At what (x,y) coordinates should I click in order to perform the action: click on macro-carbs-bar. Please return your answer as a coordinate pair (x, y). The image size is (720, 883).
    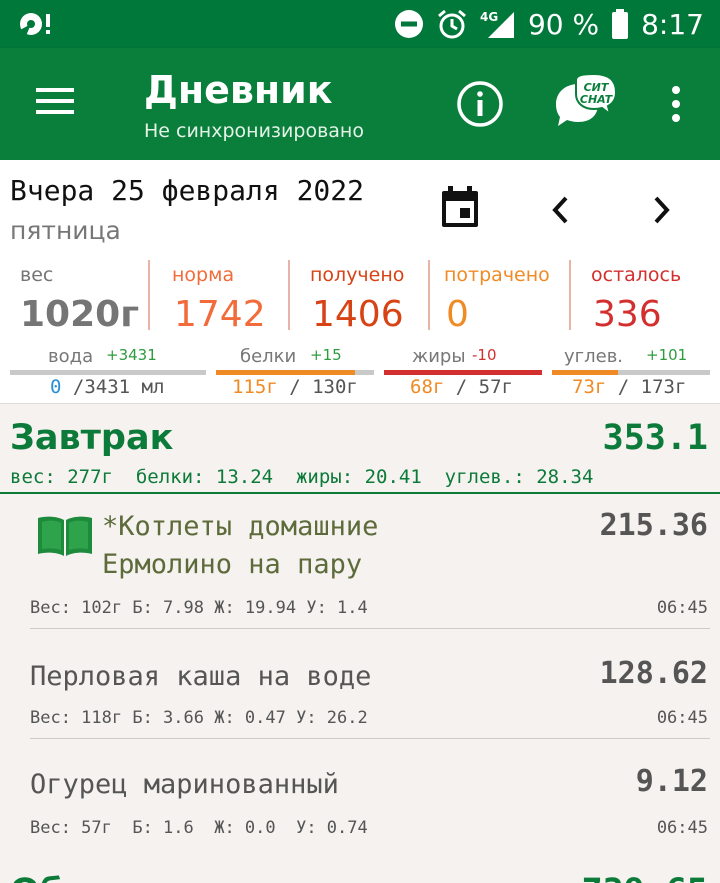
    Looking at the image, I should click on (631, 372).